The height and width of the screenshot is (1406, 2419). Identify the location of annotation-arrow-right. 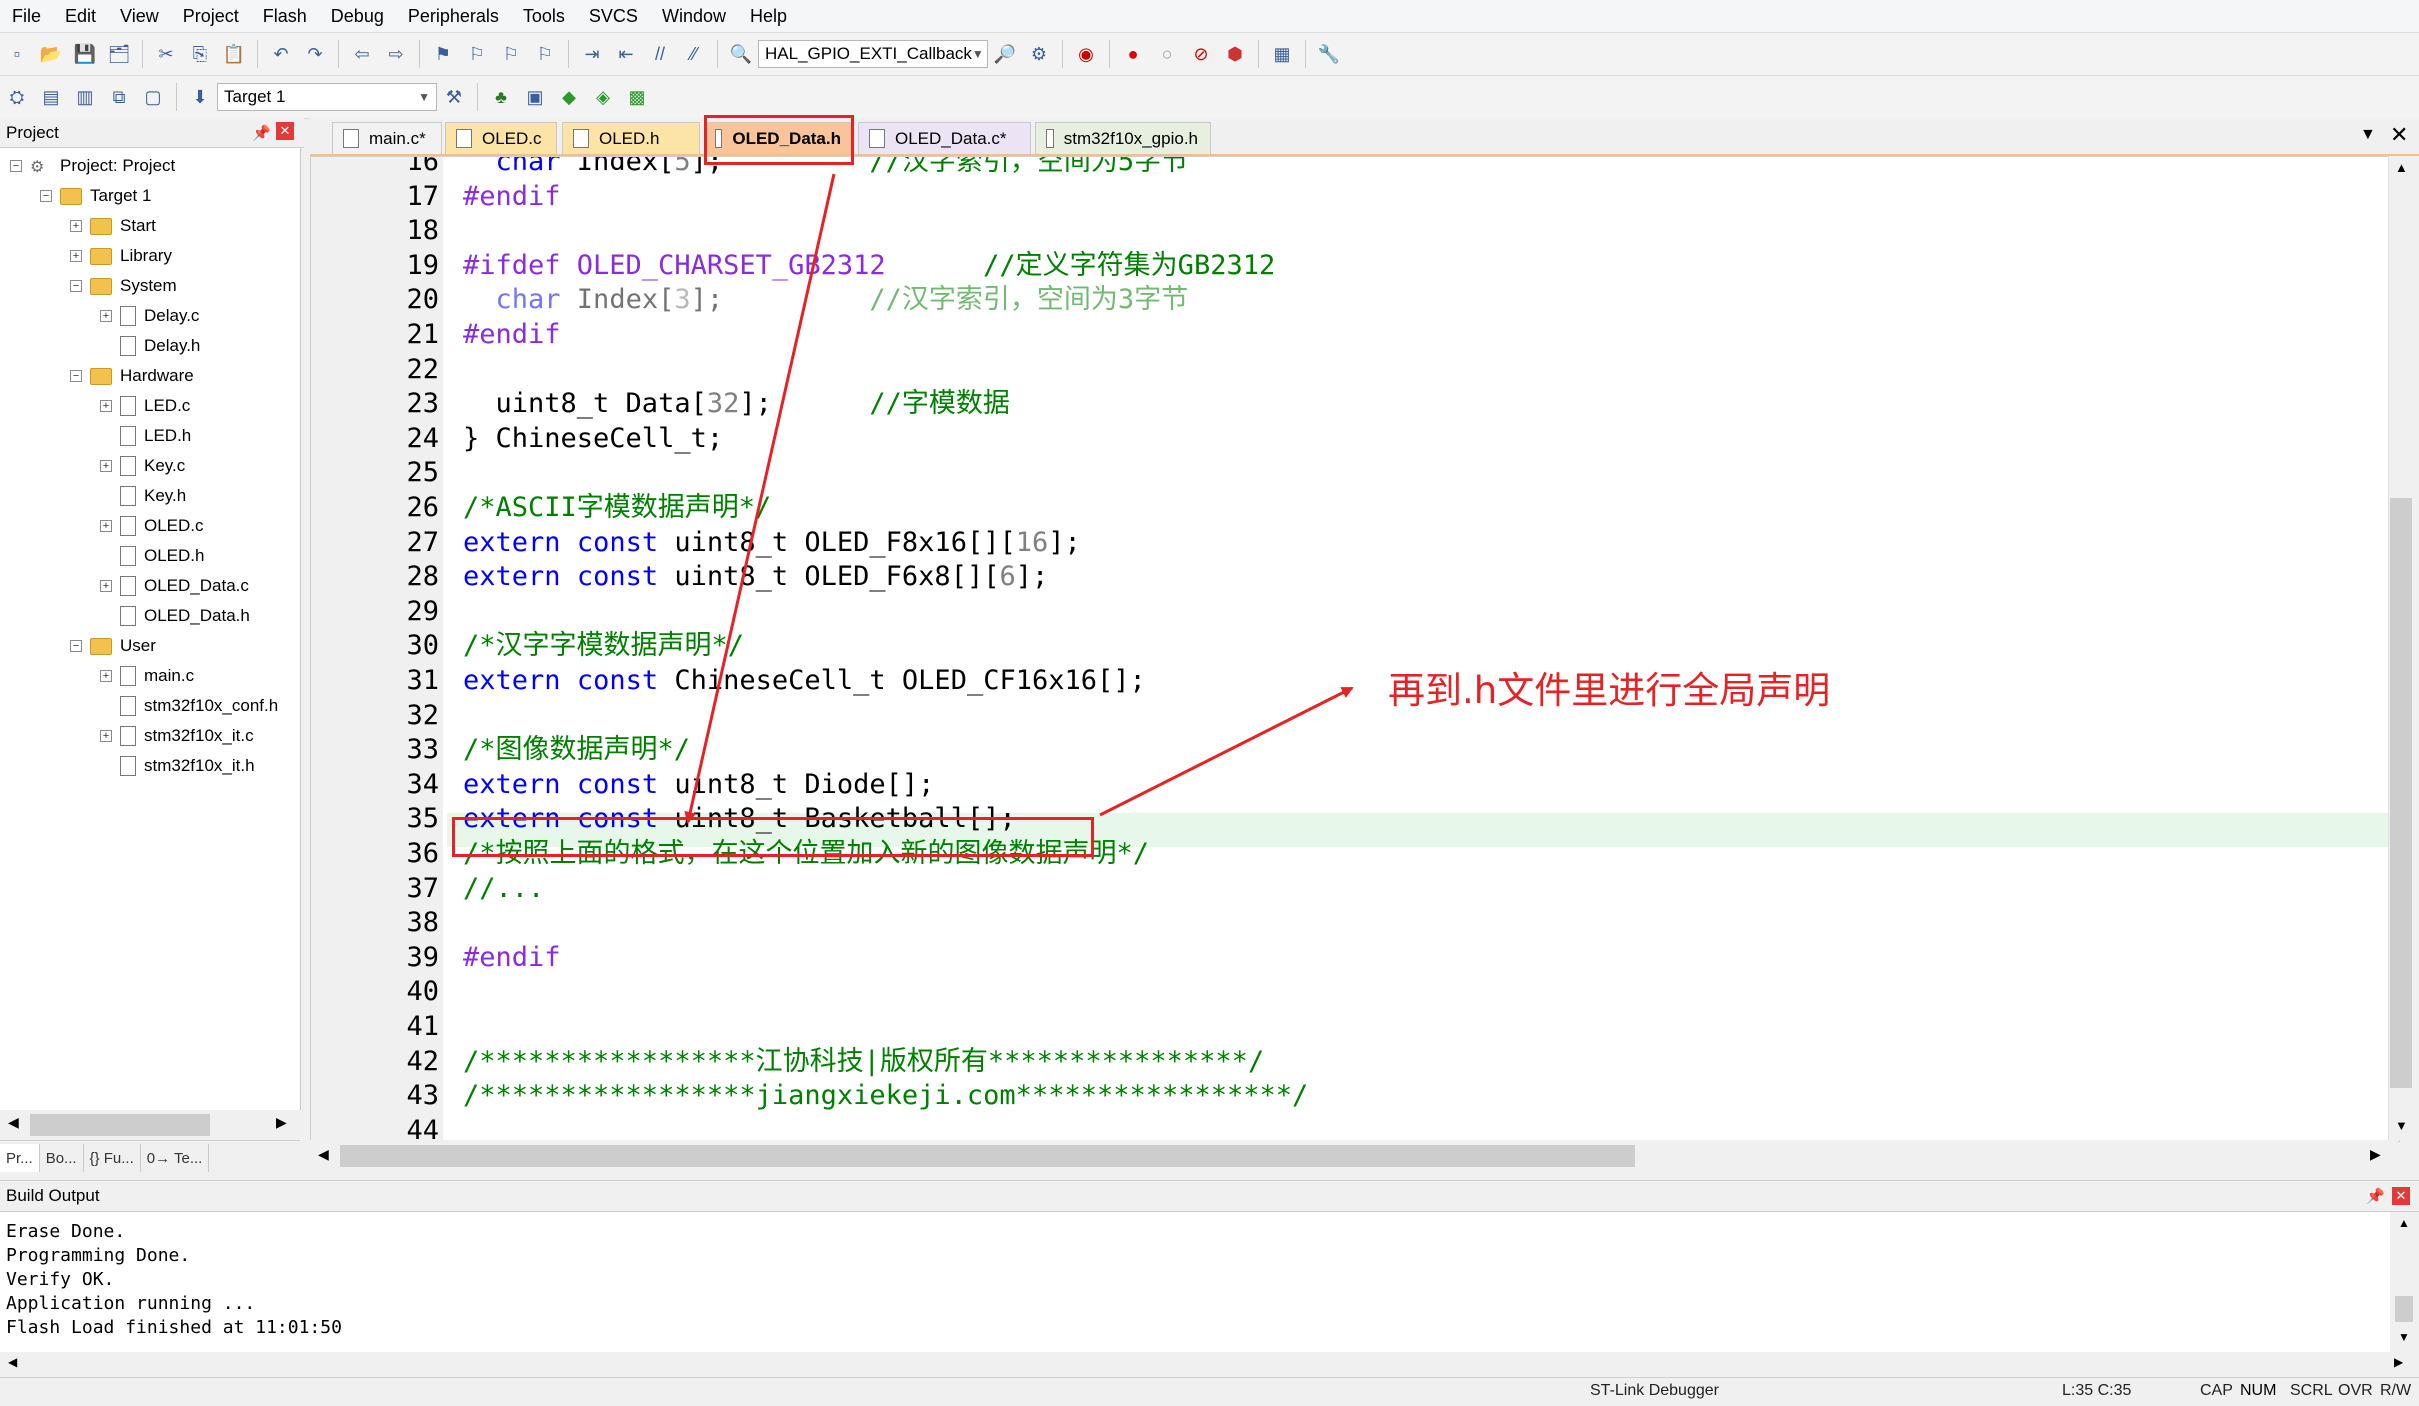
(1226, 751).